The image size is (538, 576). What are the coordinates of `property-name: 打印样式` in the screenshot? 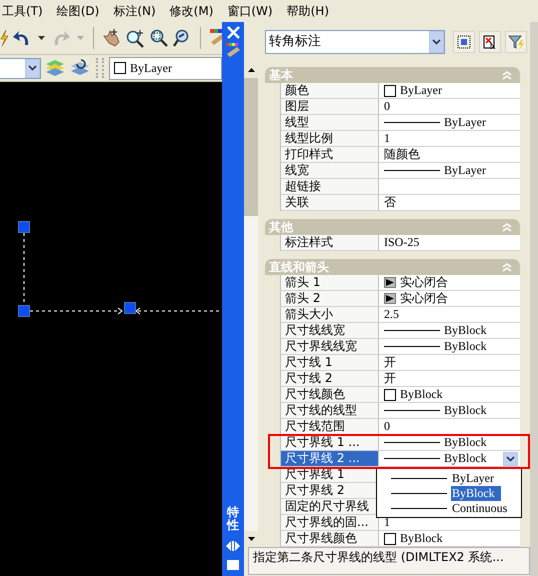 It's located at (330, 154).